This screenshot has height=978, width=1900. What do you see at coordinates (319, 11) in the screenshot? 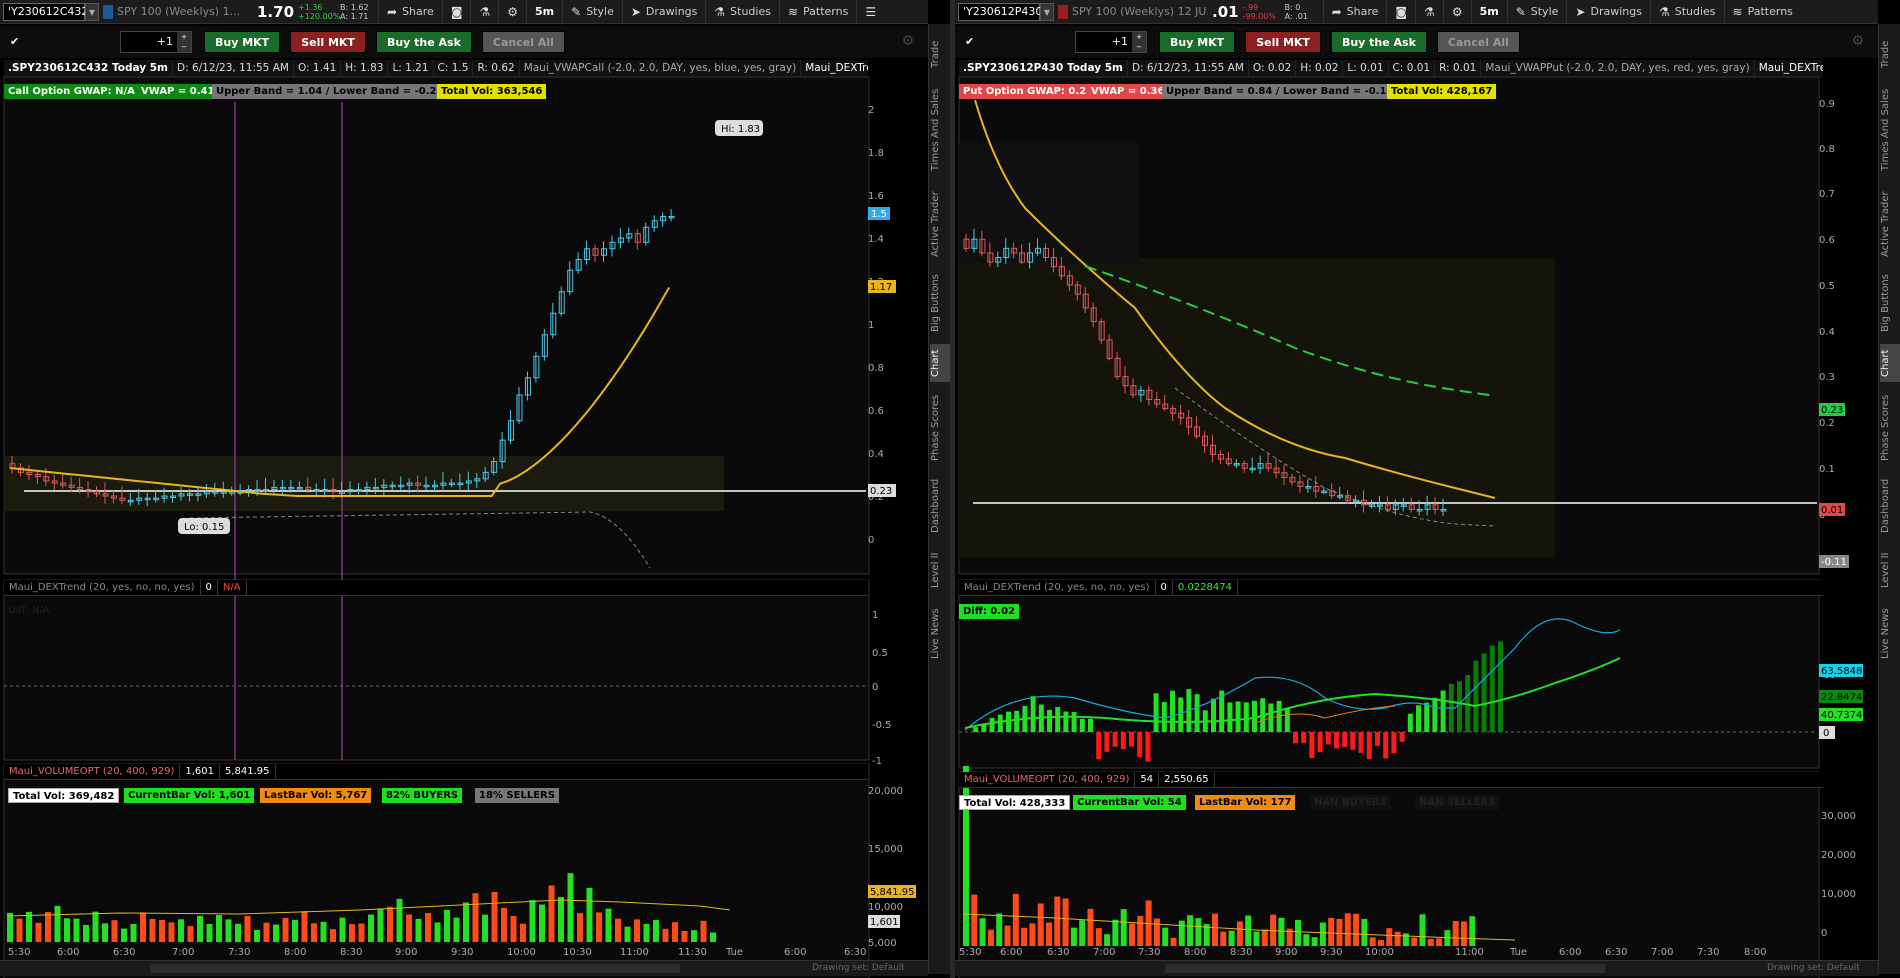
I see `left-net-change: +1.36 +120.00%` at bounding box center [319, 11].